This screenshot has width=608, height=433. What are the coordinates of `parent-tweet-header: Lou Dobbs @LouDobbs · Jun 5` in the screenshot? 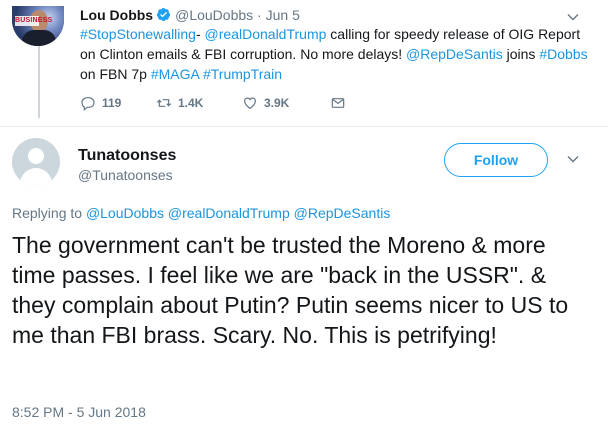 It's located at (190, 15).